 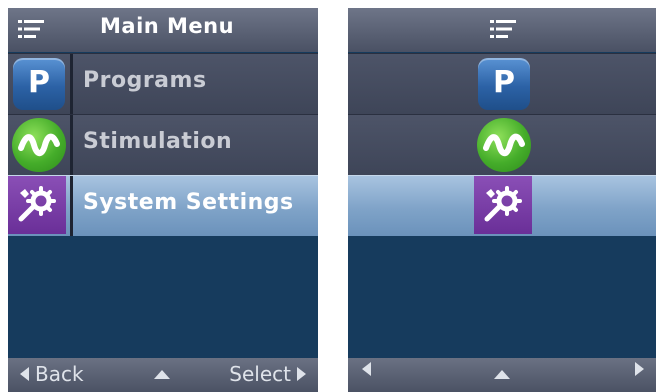 What do you see at coordinates (260, 374) in the screenshot?
I see `select-label: Select` at bounding box center [260, 374].